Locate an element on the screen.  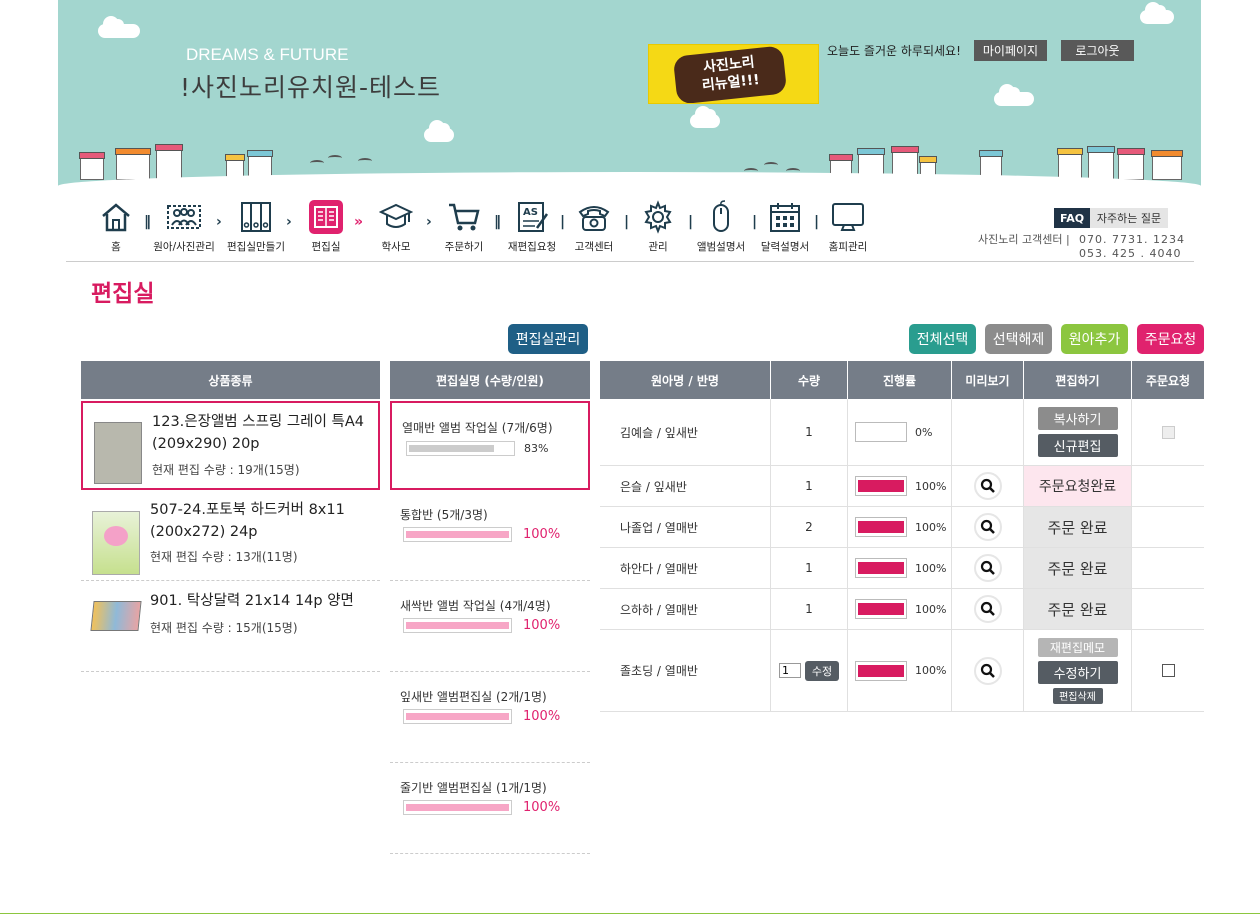
nav-label: 앨범설명서 is located at coordinates (721, 247).